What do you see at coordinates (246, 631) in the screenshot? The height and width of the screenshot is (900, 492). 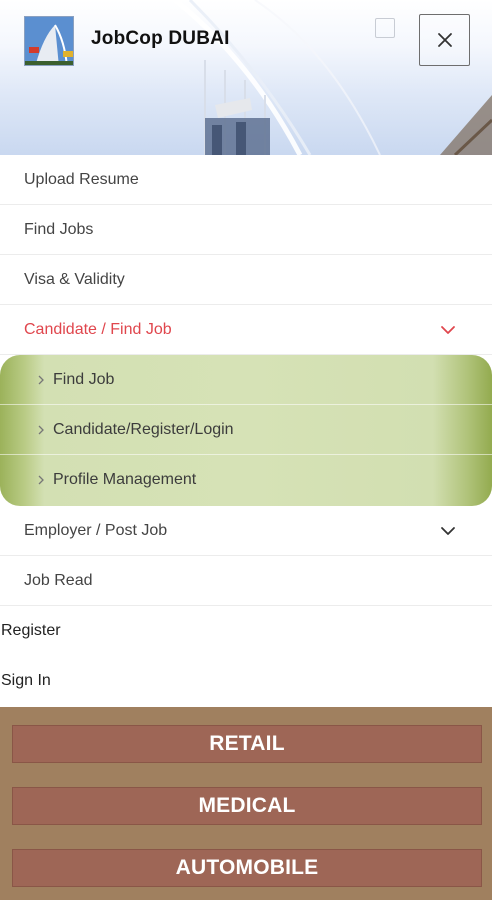 I see `menu-item-register: Register` at bounding box center [246, 631].